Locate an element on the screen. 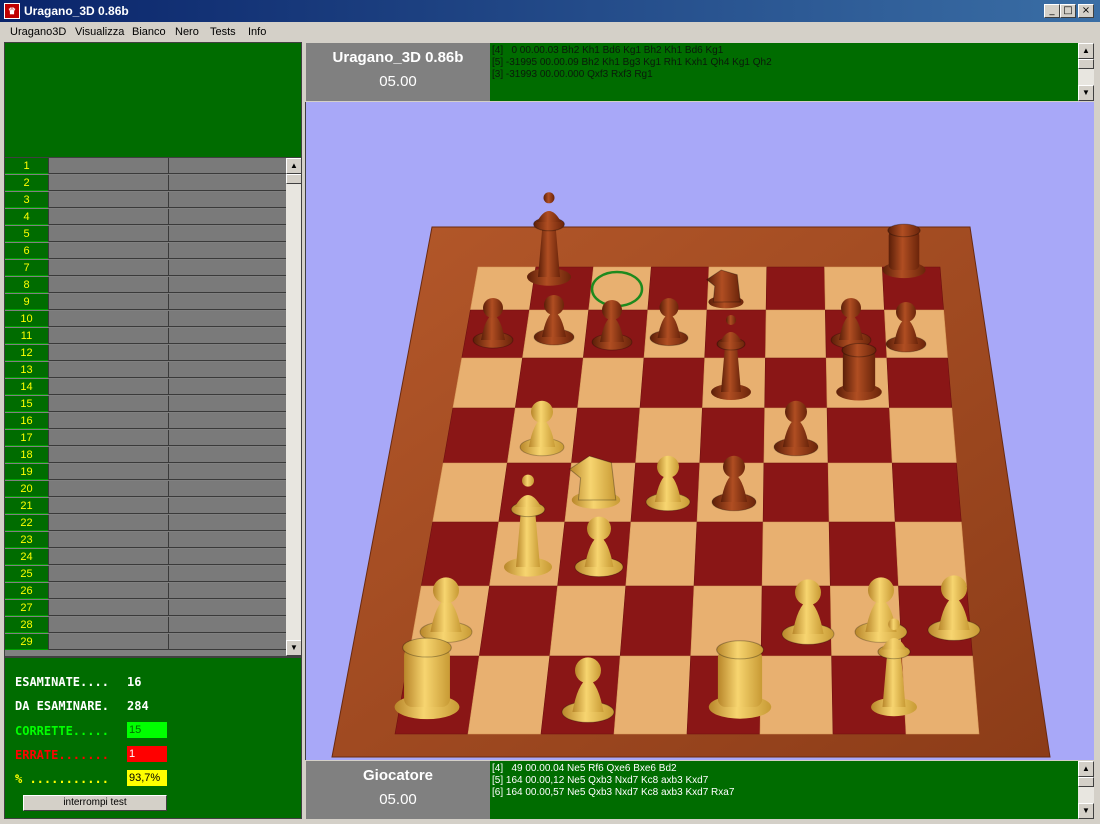 The image size is (1100, 824). table-row: 6 is located at coordinates (146, 251).